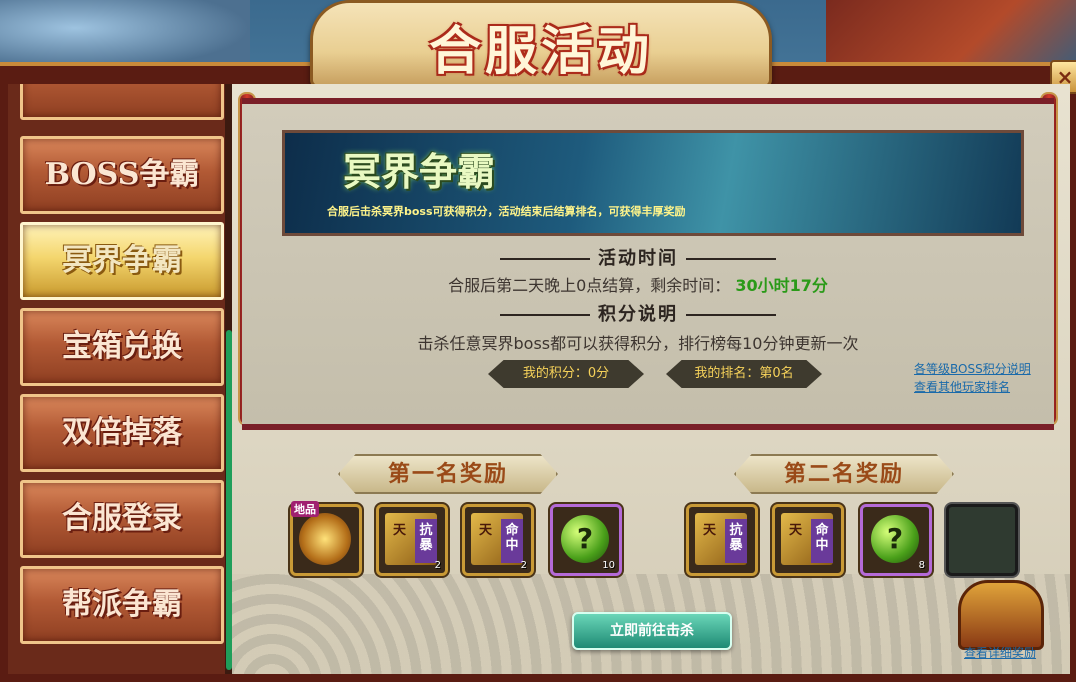 This screenshot has width=1076, height=682. I want to click on item-count: 8, so click(921, 565).